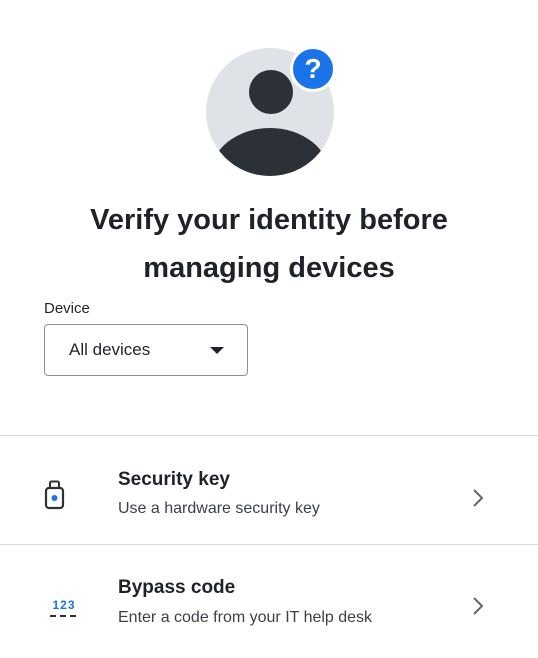  What do you see at coordinates (54, 495) in the screenshot?
I see `security-key-icon` at bounding box center [54, 495].